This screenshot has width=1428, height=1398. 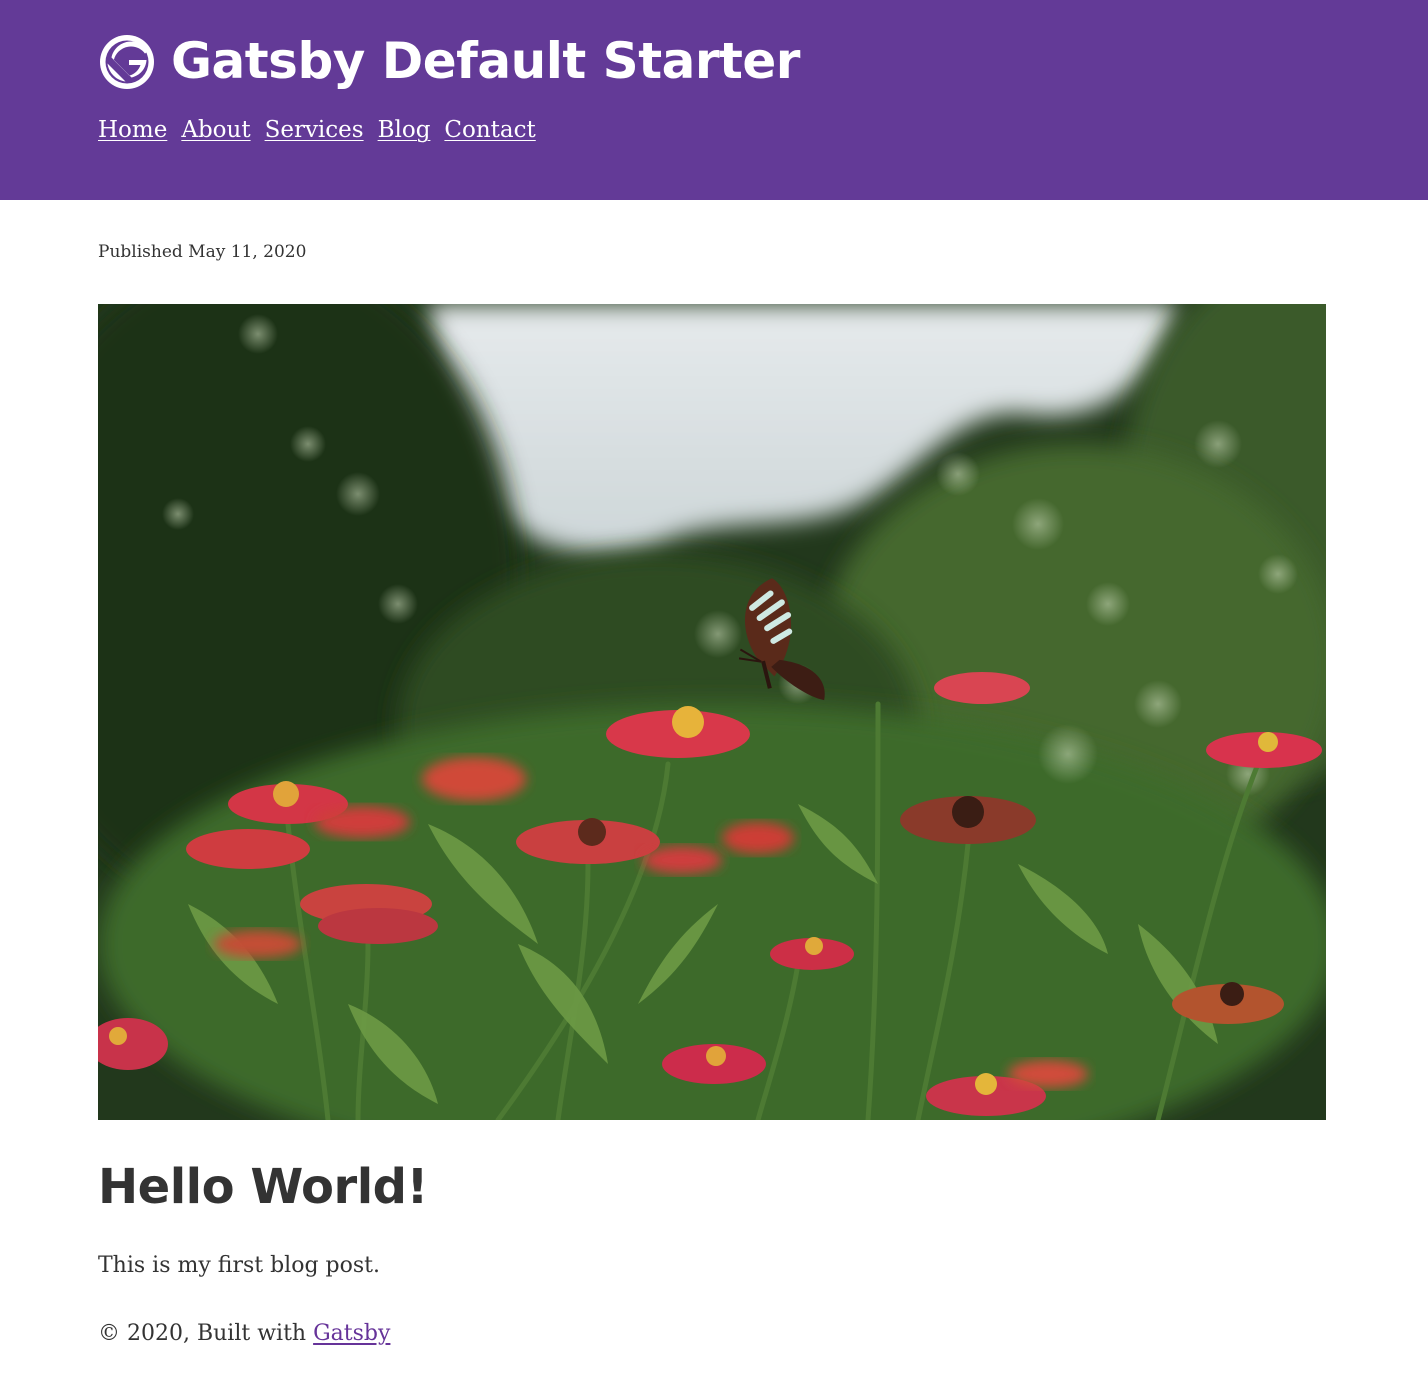 What do you see at coordinates (215, 130) in the screenshot?
I see `nav-link-about: About` at bounding box center [215, 130].